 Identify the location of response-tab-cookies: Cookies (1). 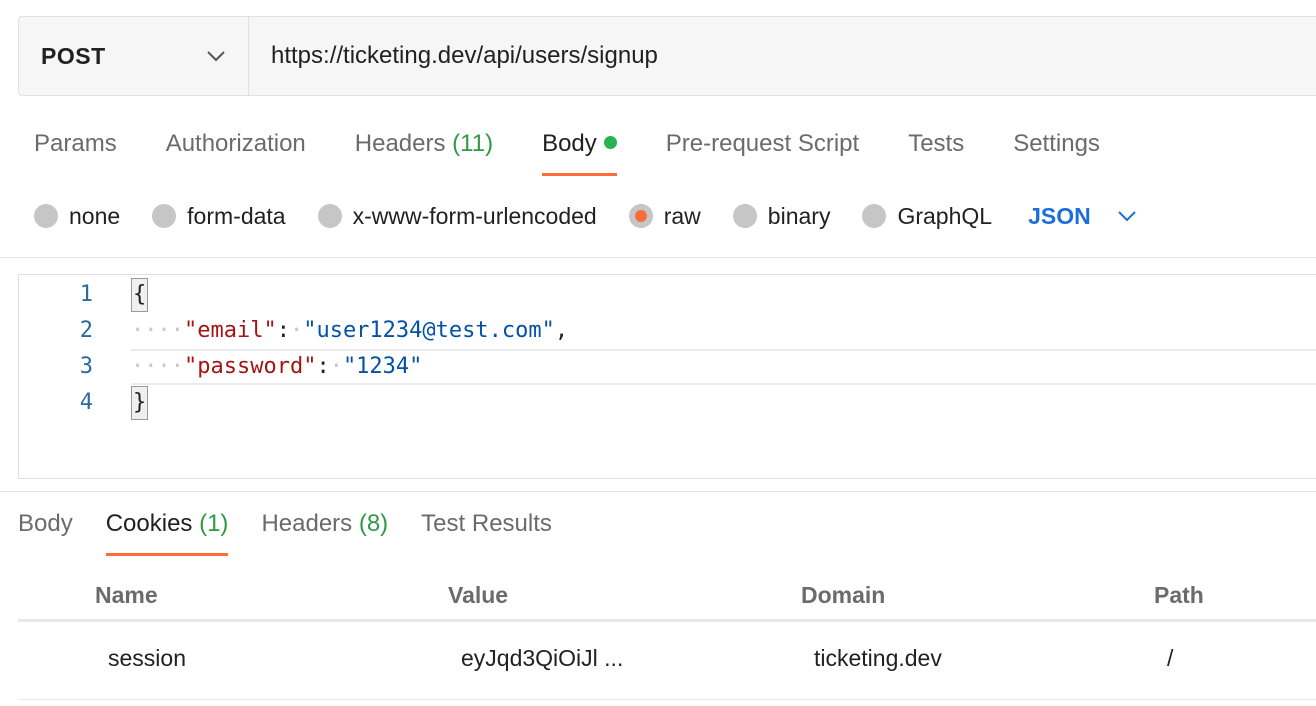
(167, 531).